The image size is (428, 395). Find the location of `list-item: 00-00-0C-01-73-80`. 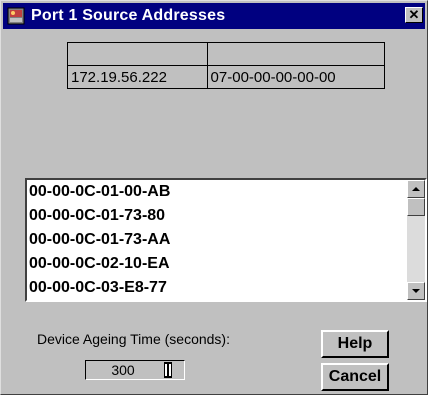

list-item: 00-00-0C-01-73-80 is located at coordinates (219, 216).